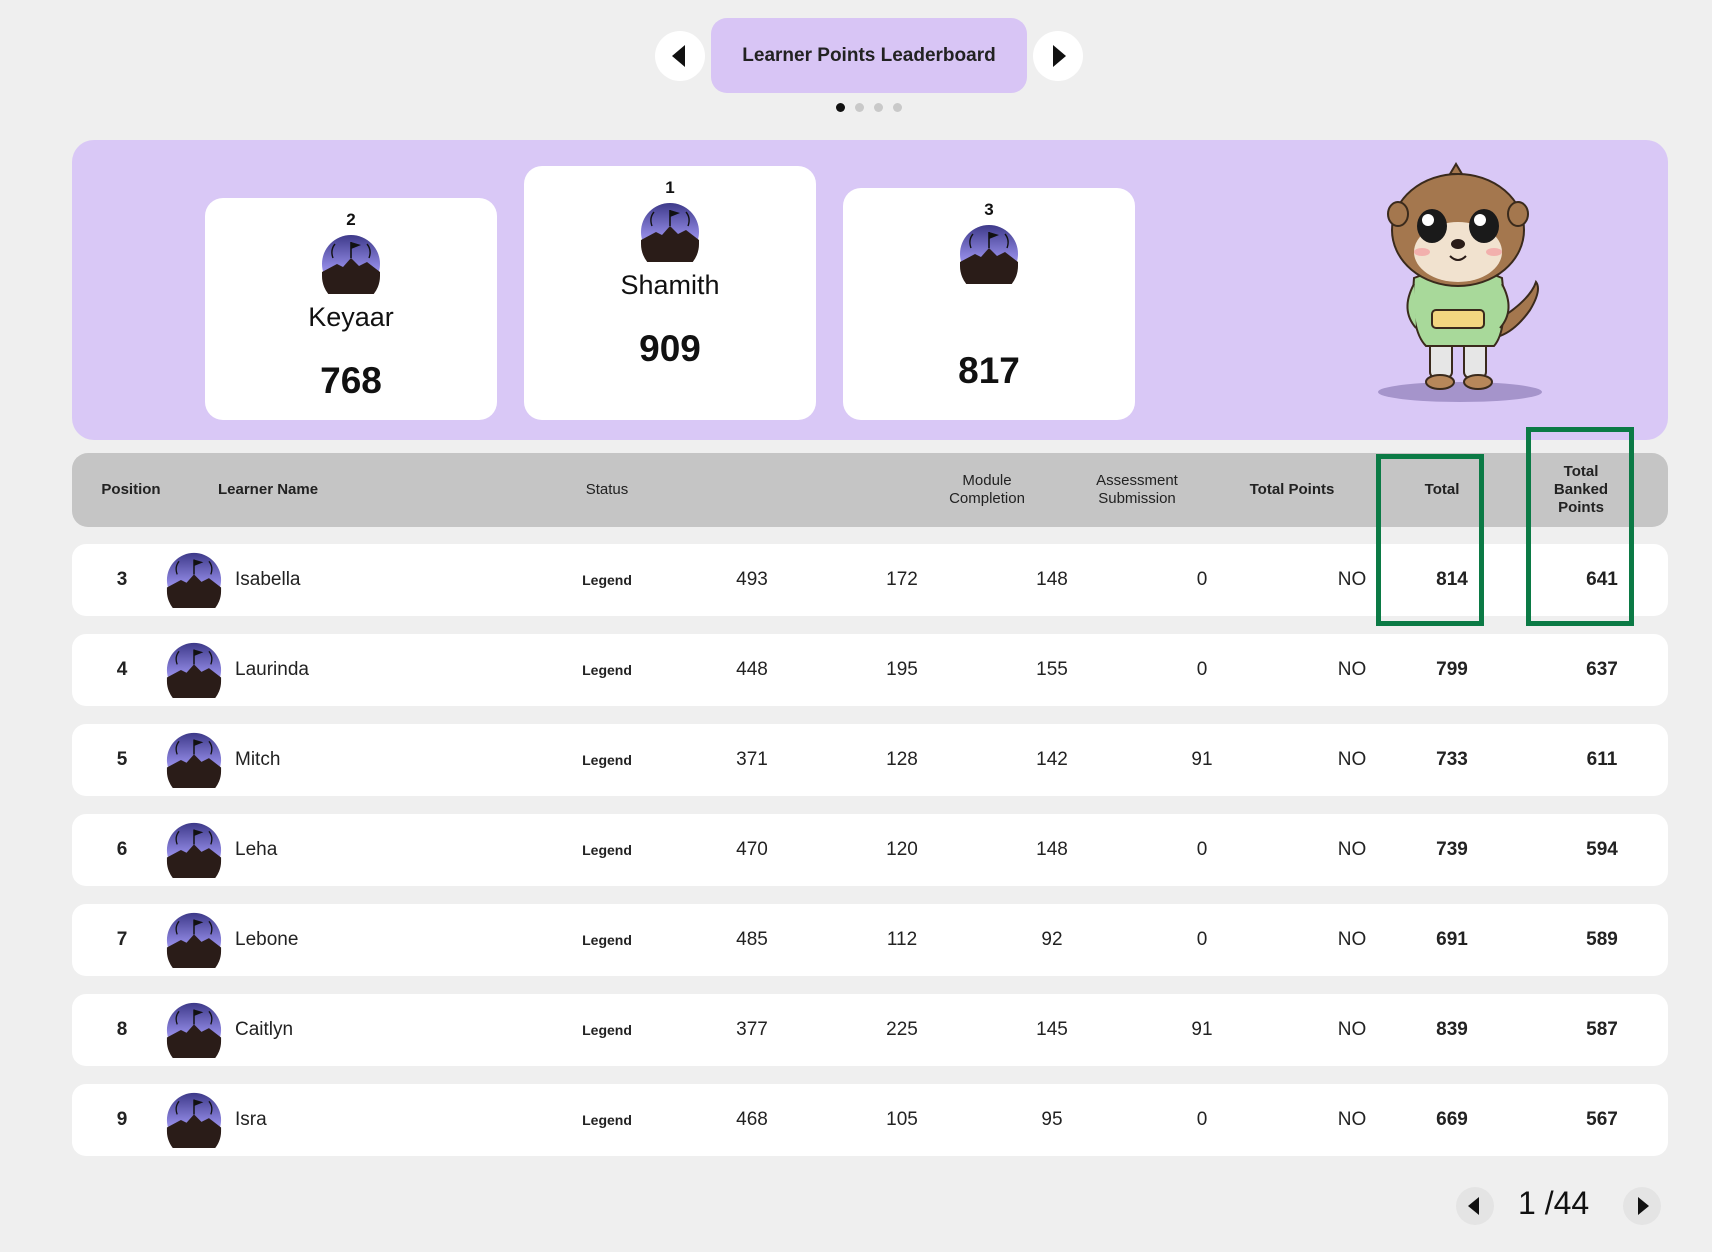  What do you see at coordinates (870, 940) in the screenshot?
I see `table-row: 7 Lebone Legend 485 112 92 0 NO 691 589` at bounding box center [870, 940].